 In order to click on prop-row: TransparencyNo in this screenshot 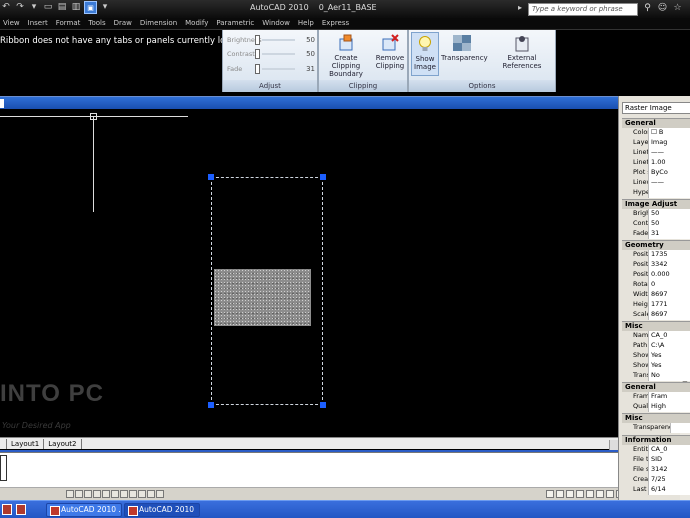, I will do `click(656, 376)`.